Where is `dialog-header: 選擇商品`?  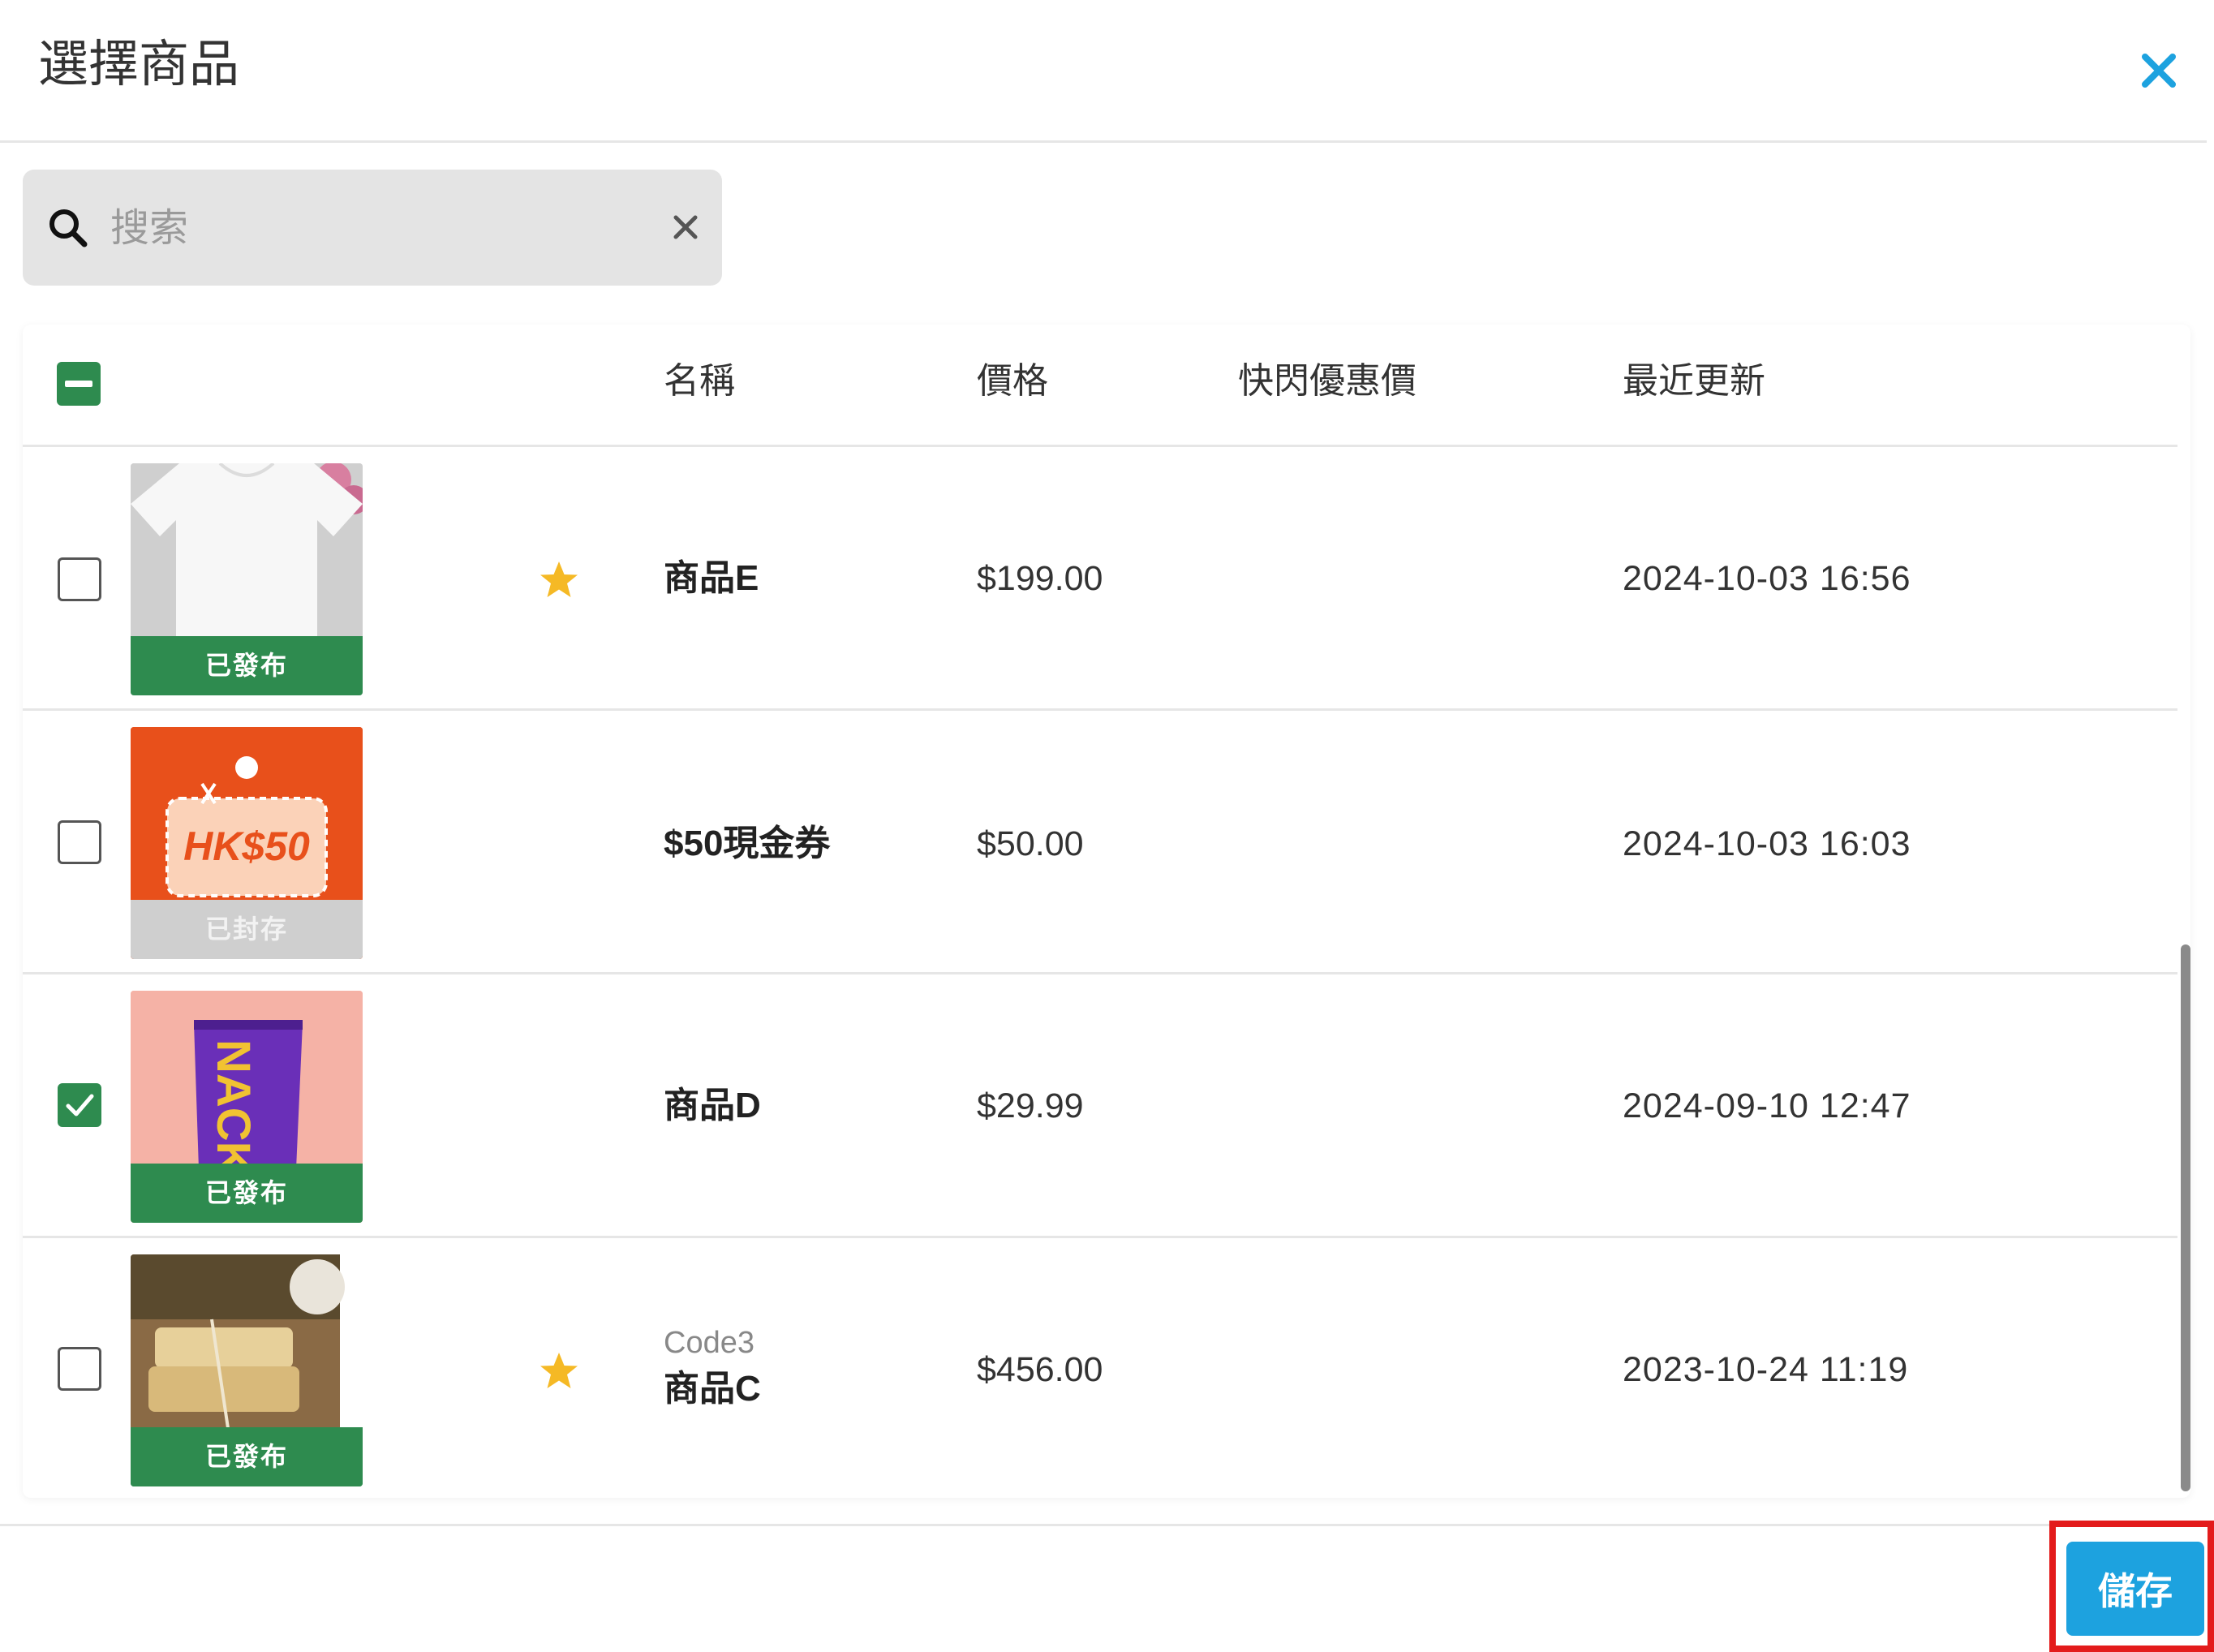 dialog-header: 選擇商品 is located at coordinates (1103, 71).